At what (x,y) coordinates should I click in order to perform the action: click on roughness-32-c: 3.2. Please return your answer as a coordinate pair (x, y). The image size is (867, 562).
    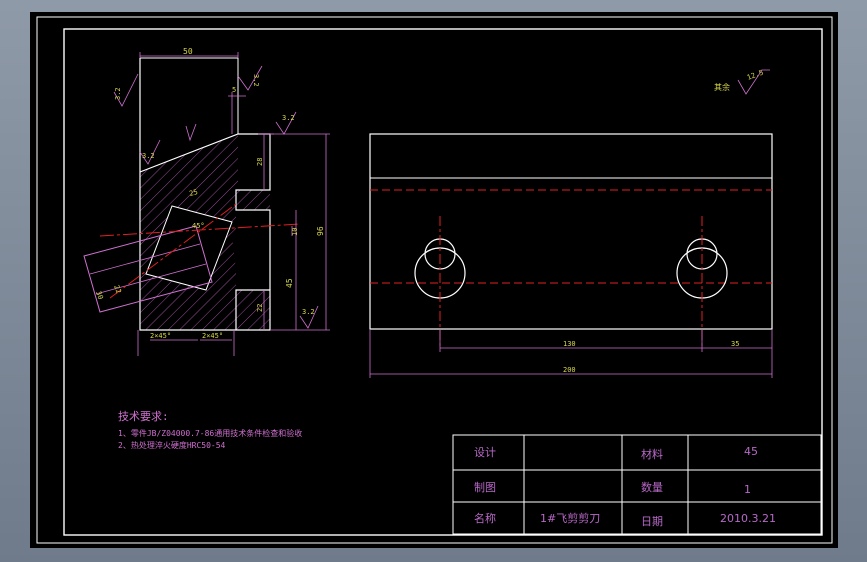
    Looking at the image, I should click on (288, 118).